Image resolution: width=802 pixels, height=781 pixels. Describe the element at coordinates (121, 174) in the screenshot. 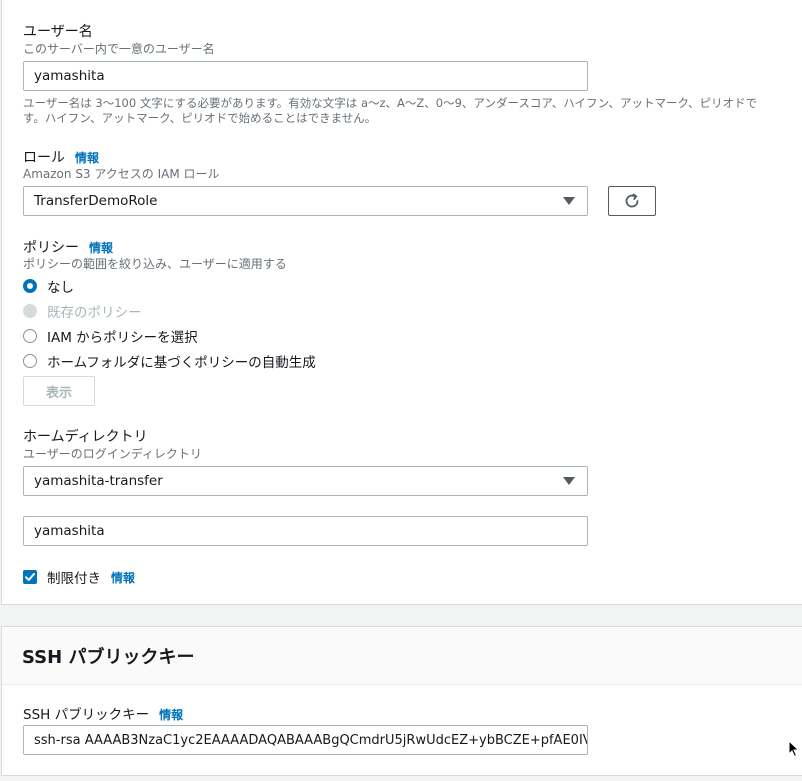

I see `role-description: Amazon S3 アクセスの IAM ロール` at that location.